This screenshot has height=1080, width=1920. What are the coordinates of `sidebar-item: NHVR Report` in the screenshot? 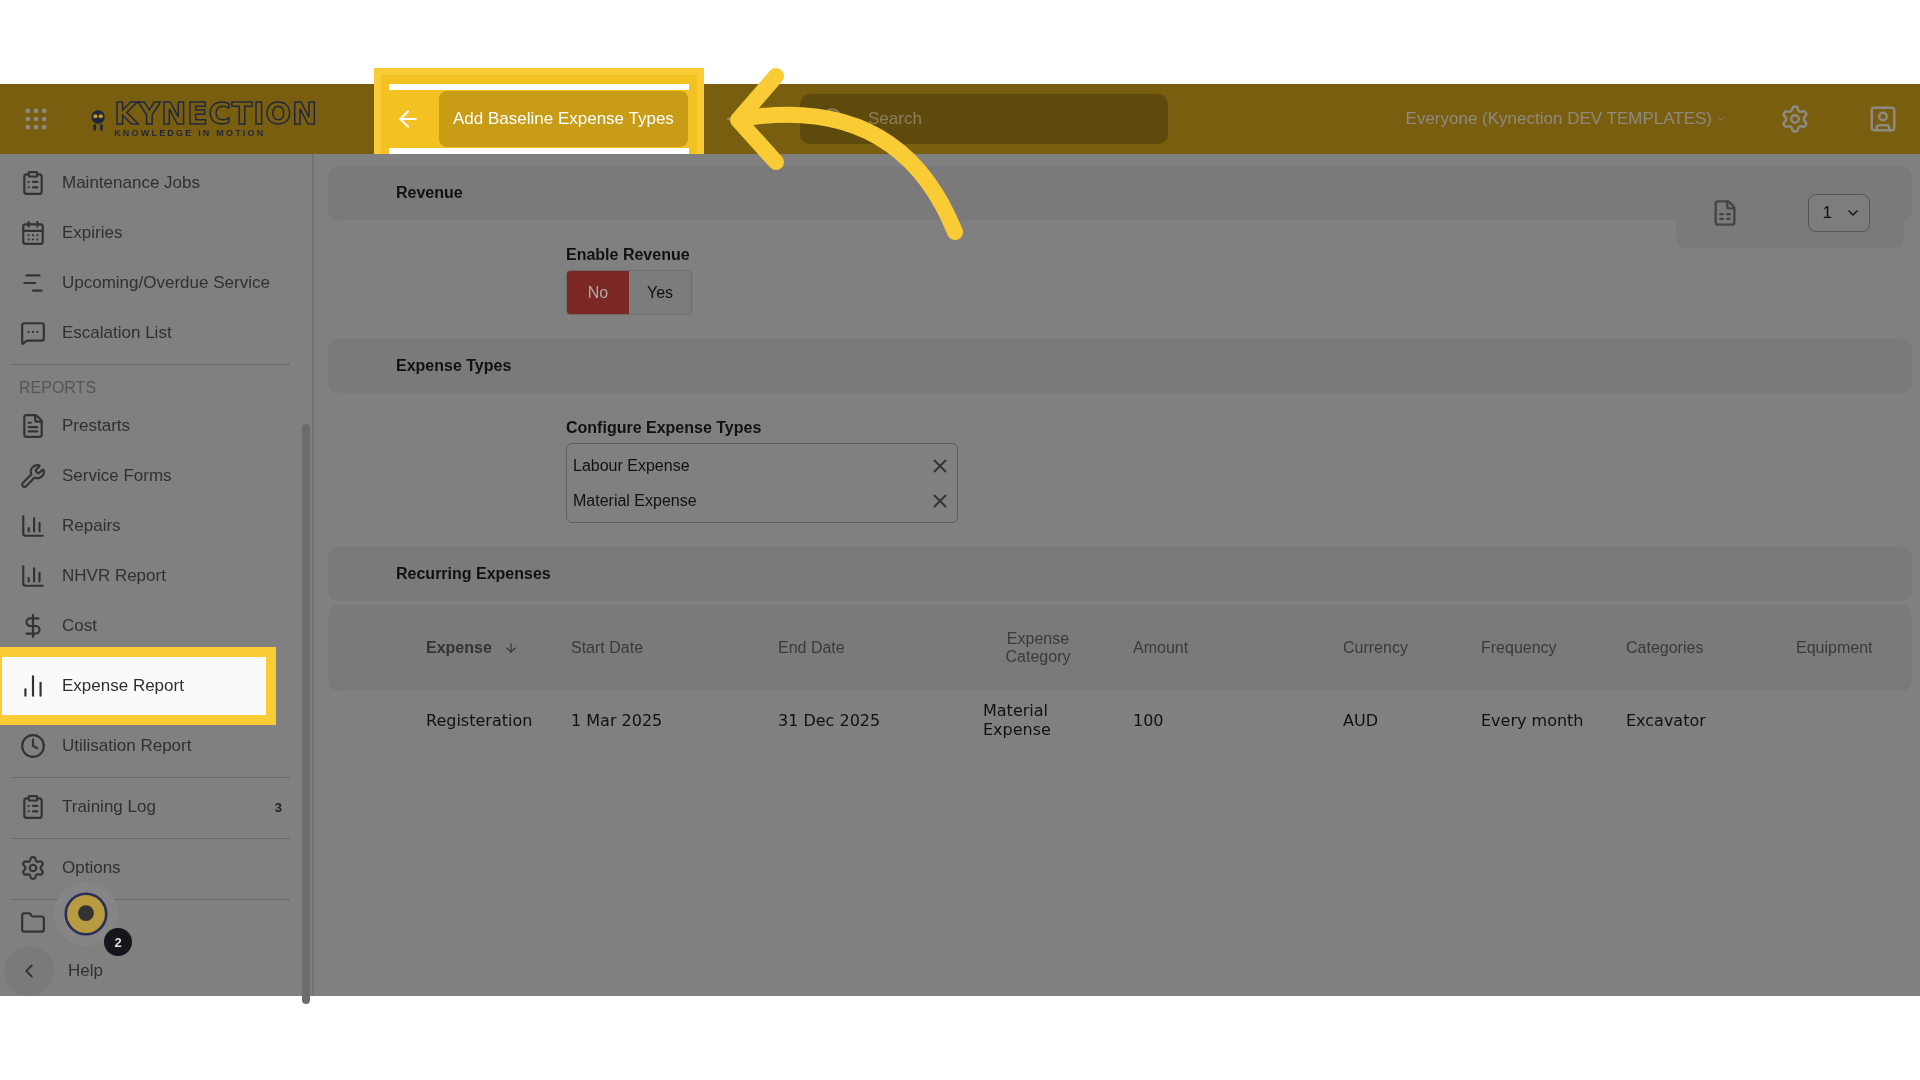 It's located at (151, 576).